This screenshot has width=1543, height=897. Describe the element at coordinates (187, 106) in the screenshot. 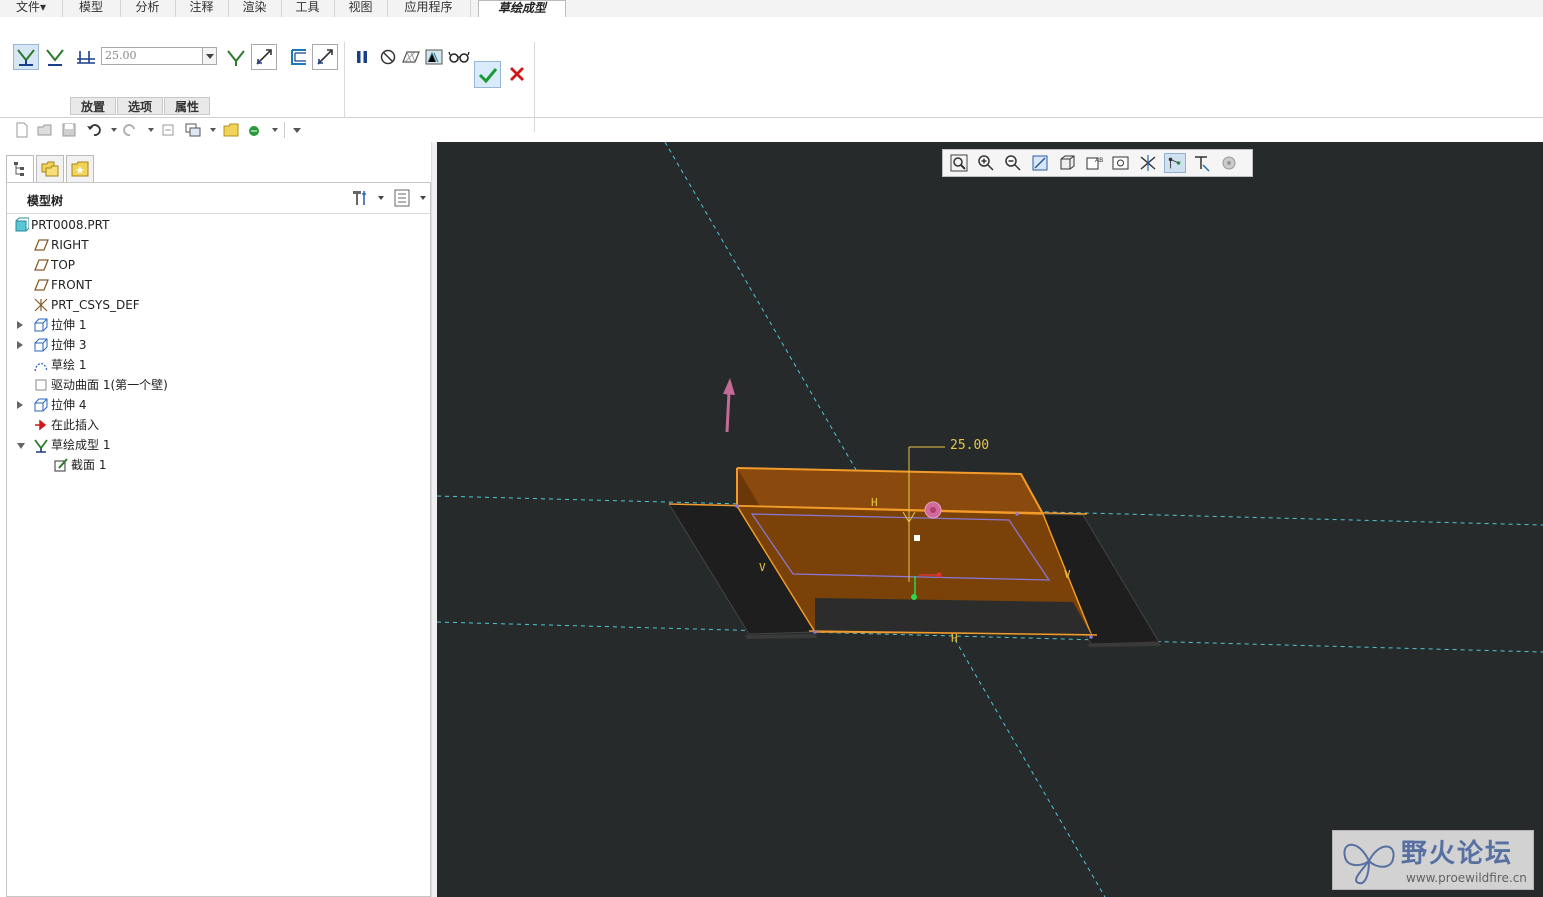

I see `subtab-properties: 属性` at that location.